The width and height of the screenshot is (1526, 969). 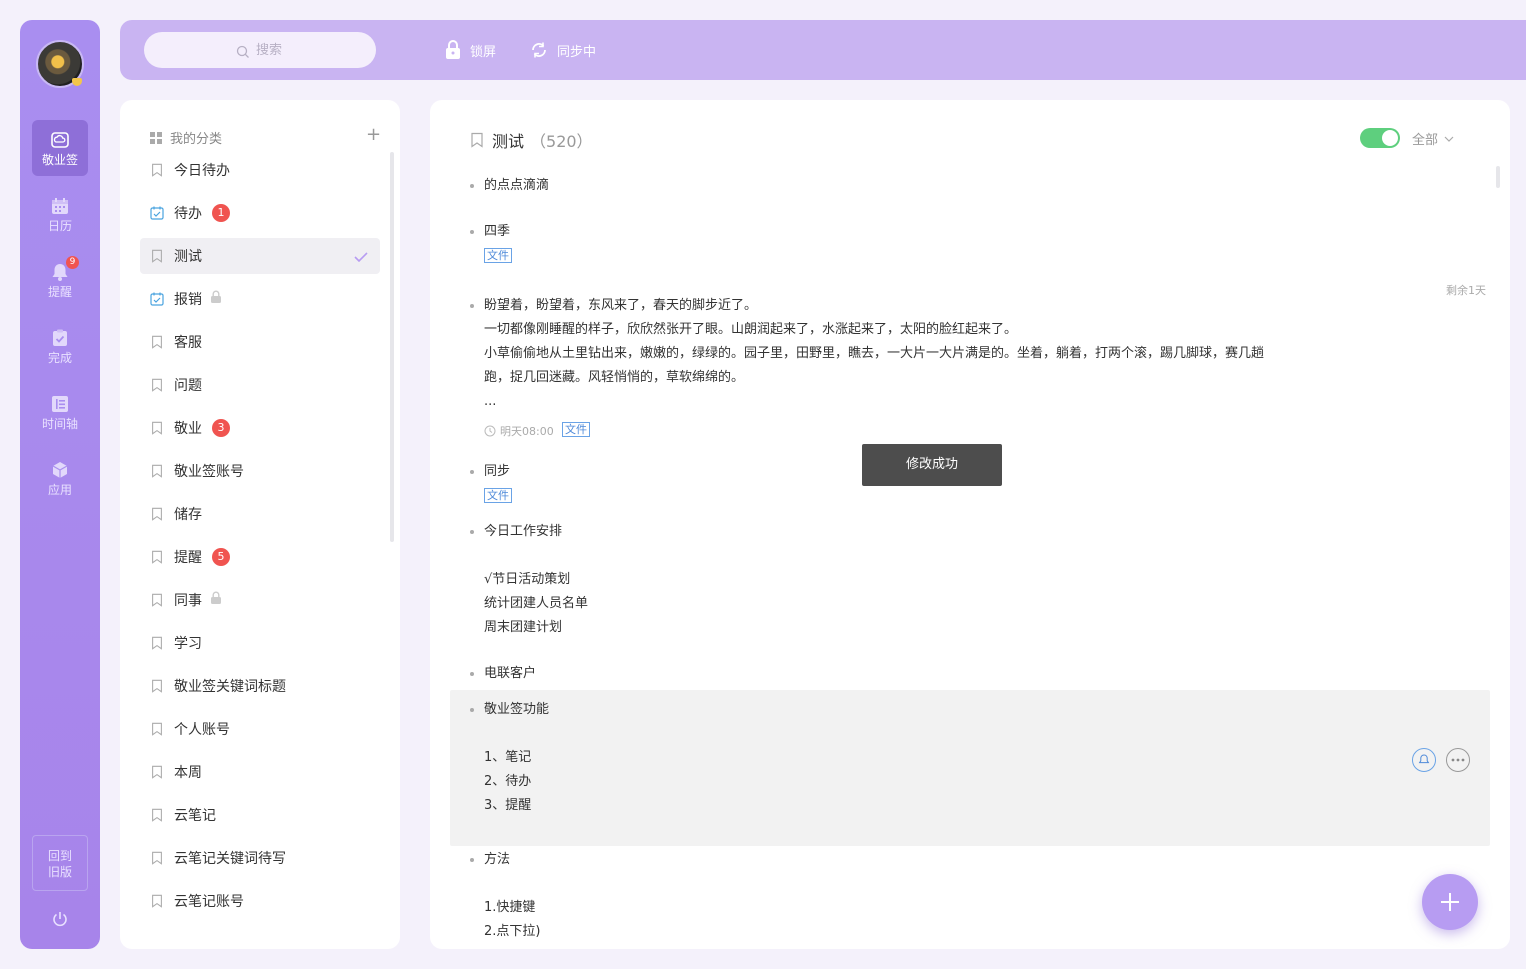 I want to click on nav-label: 完成, so click(x=59, y=357).